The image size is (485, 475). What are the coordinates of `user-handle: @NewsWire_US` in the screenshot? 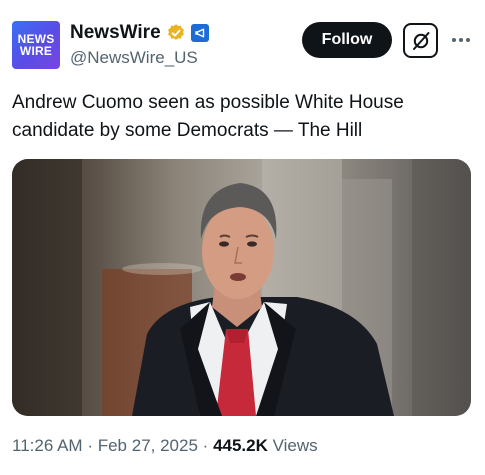 It's located at (134, 58).